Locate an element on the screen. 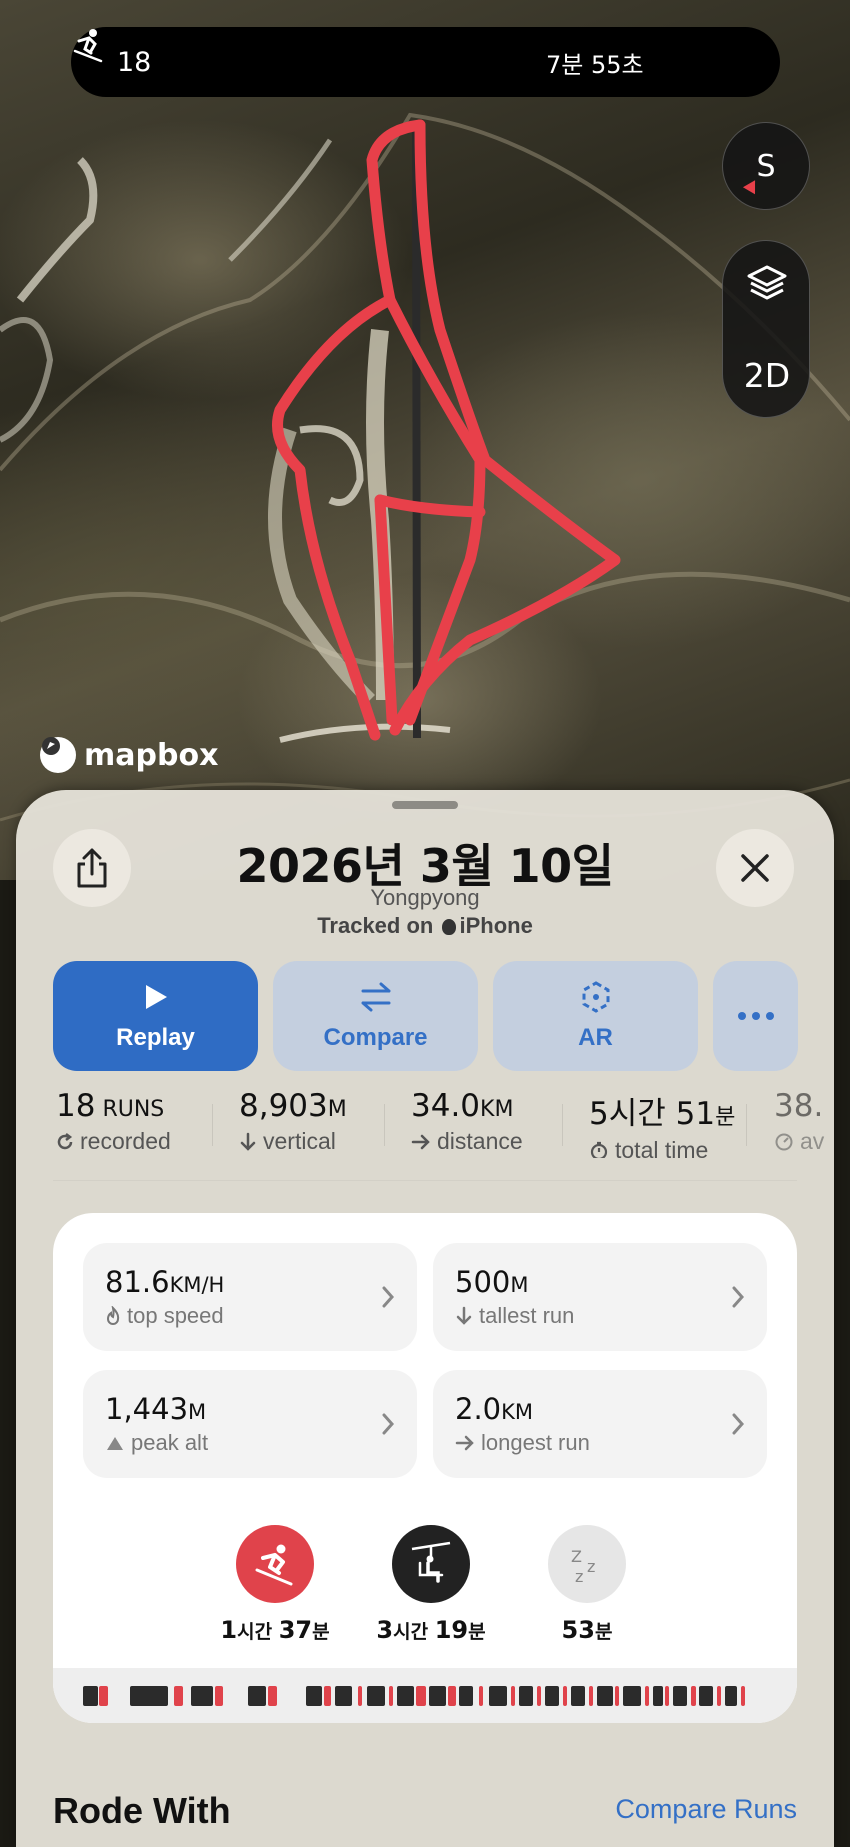 The width and height of the screenshot is (850, 1847). divider is located at coordinates (425, 1180).